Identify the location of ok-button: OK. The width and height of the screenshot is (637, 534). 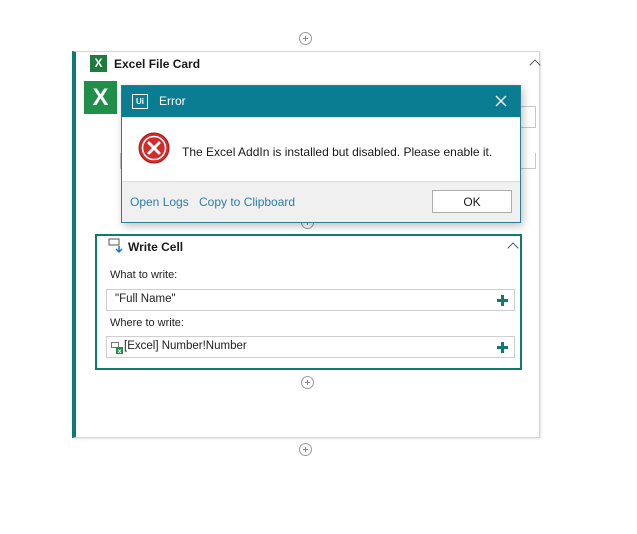
(472, 201).